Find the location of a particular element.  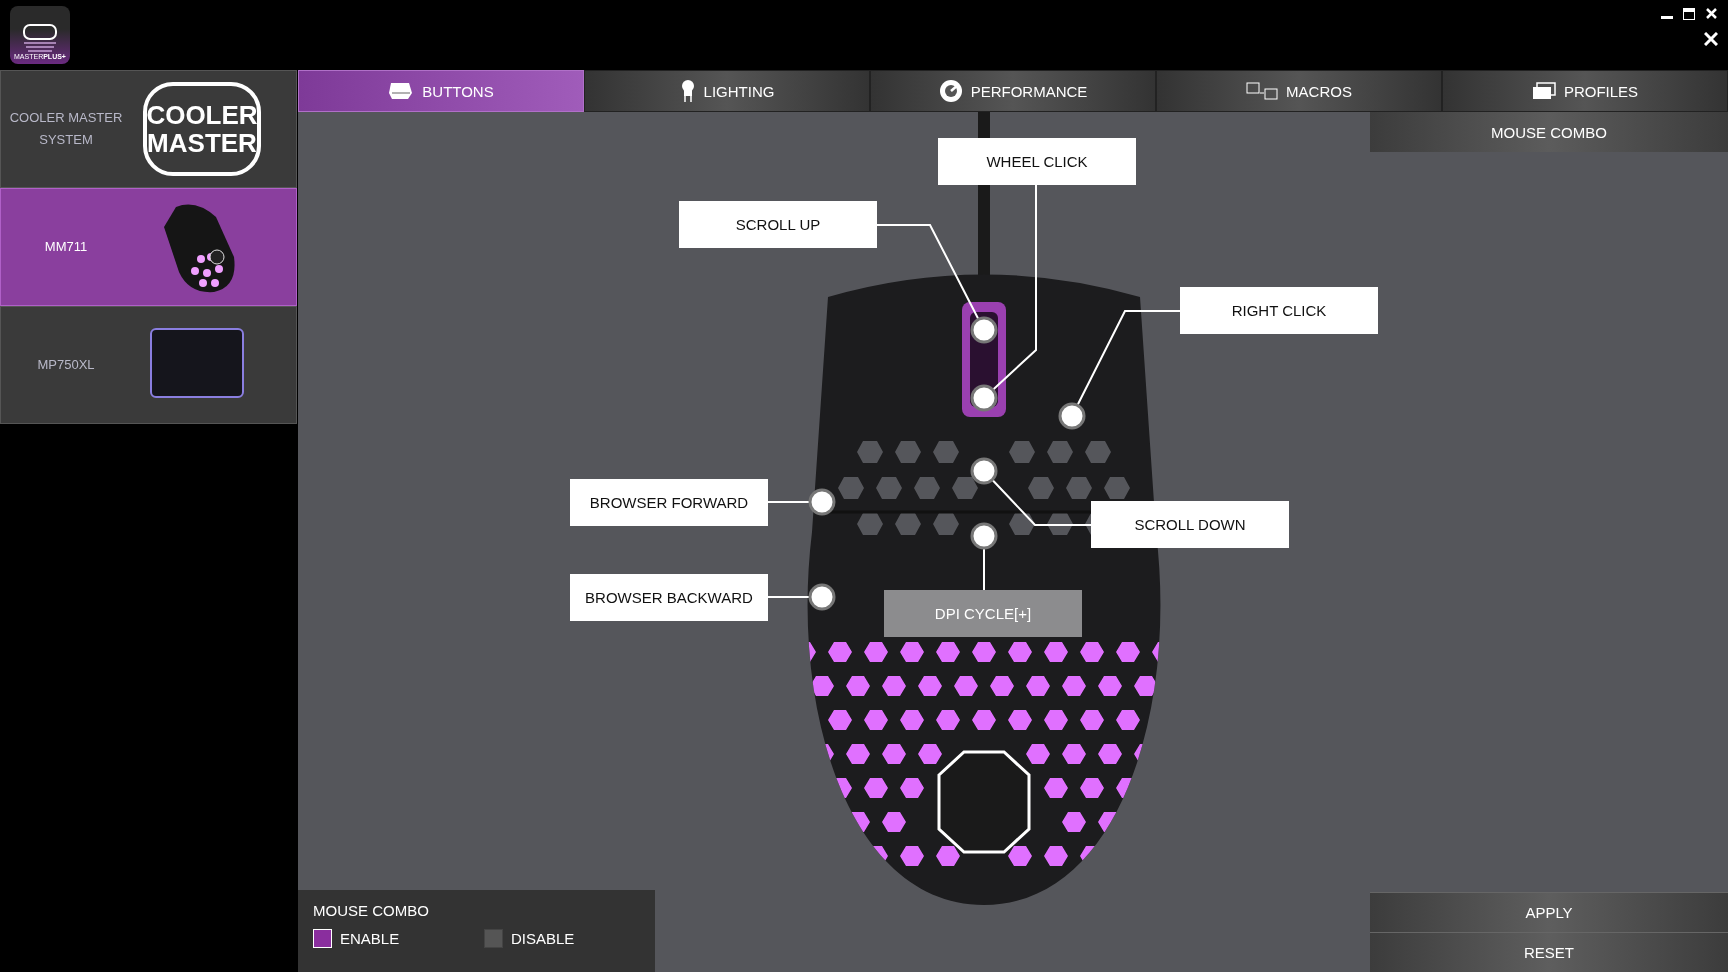

logo-text: MASTER is located at coordinates (202, 143).